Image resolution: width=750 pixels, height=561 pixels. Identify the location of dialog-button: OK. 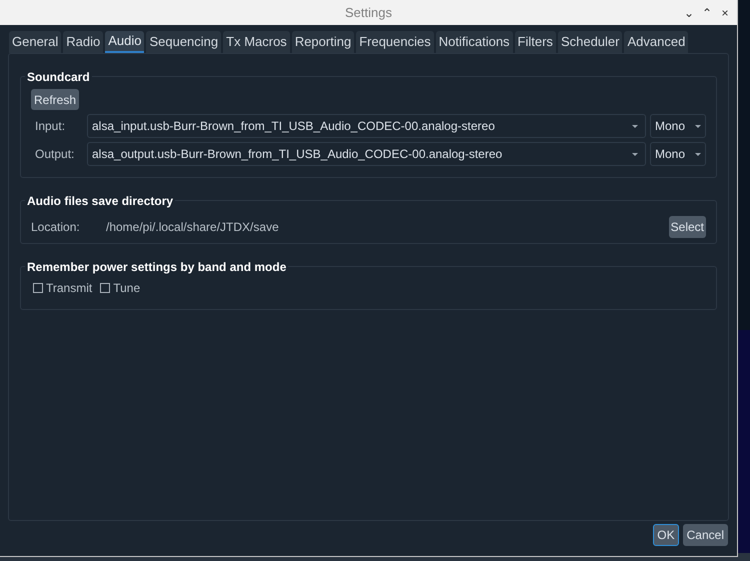
(666, 535).